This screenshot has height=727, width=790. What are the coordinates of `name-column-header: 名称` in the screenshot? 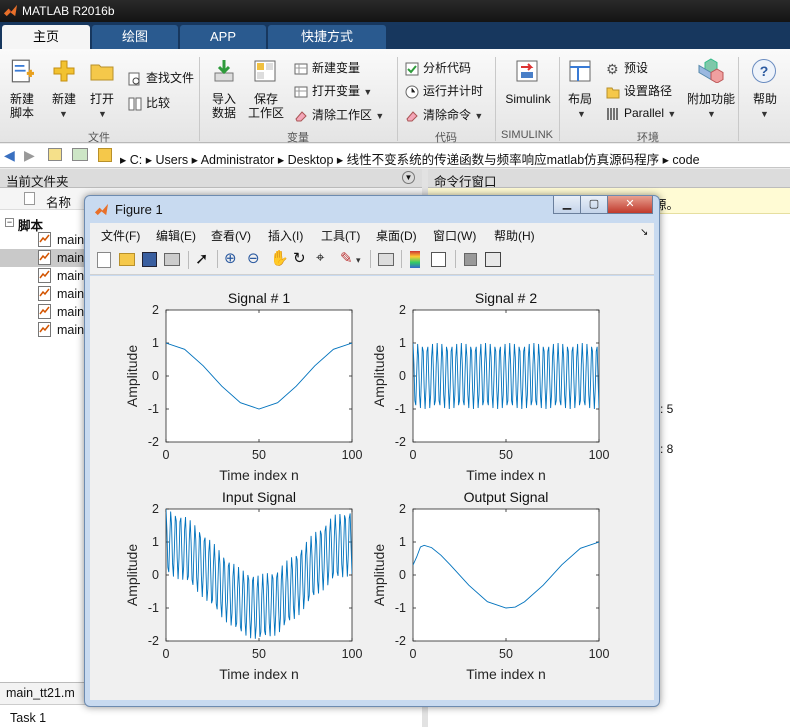 It's located at (58, 201).